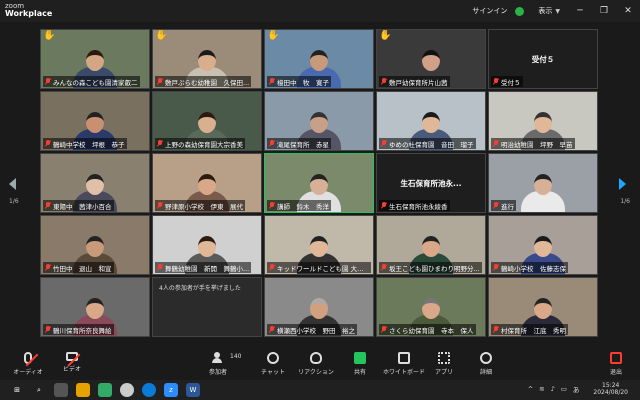  What do you see at coordinates (431, 144) in the screenshot?
I see `participant-name: ゆめの杜保育園 音田 瑠子` at bounding box center [431, 144].